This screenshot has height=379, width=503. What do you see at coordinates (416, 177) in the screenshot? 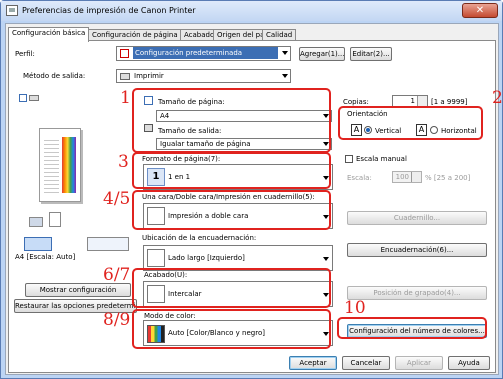
I see `scale-spin-buttons` at bounding box center [416, 177].